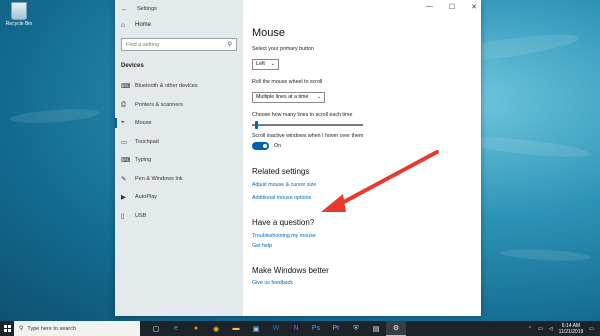 The image size is (600, 336). Describe the element at coordinates (296, 328) in the screenshot. I see `onenote-icon: N` at that location.